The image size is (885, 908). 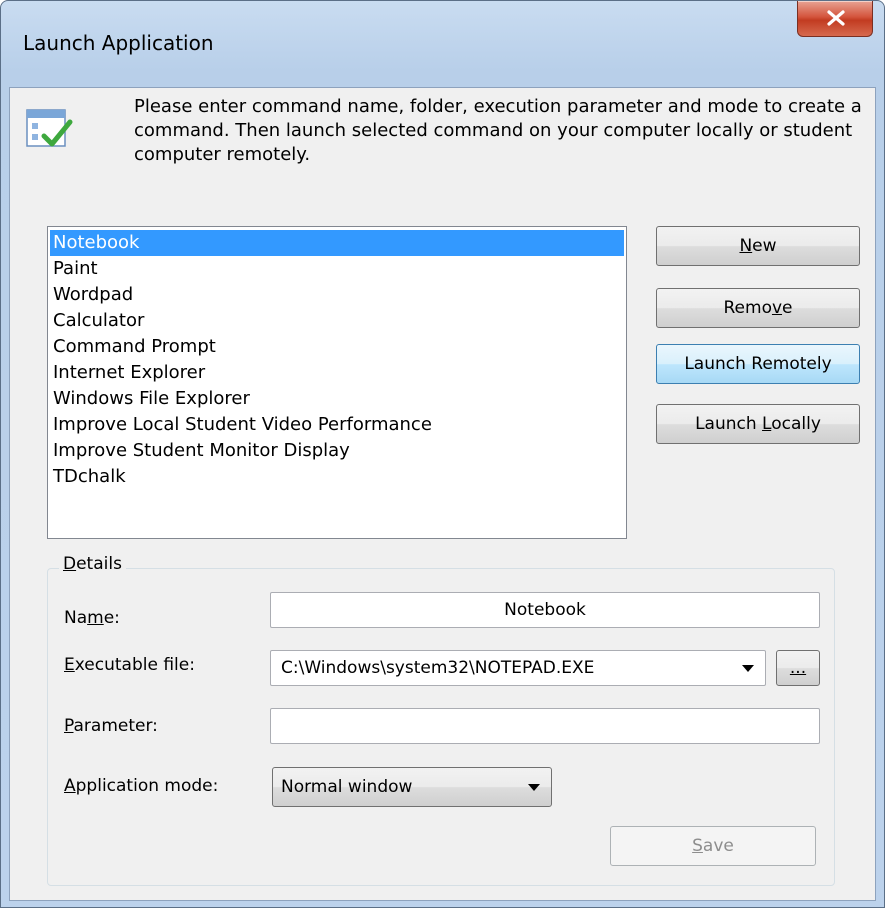 I want to click on parameter-input, so click(x=545, y=726).